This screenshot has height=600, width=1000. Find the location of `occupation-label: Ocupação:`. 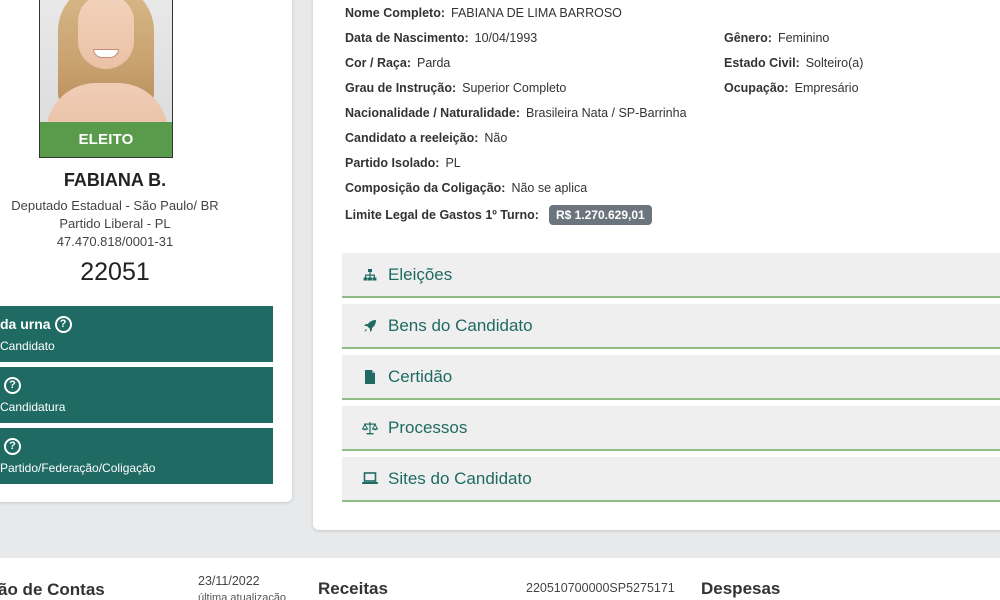

occupation-label: Ocupação: is located at coordinates (756, 88).